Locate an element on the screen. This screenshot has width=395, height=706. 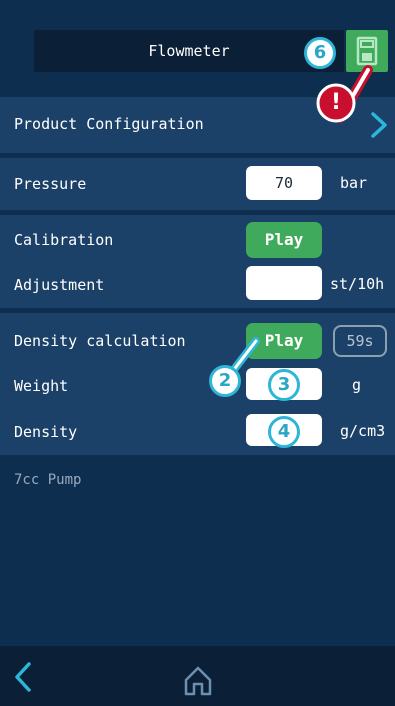
pressure-input: 70 is located at coordinates (284, 183).